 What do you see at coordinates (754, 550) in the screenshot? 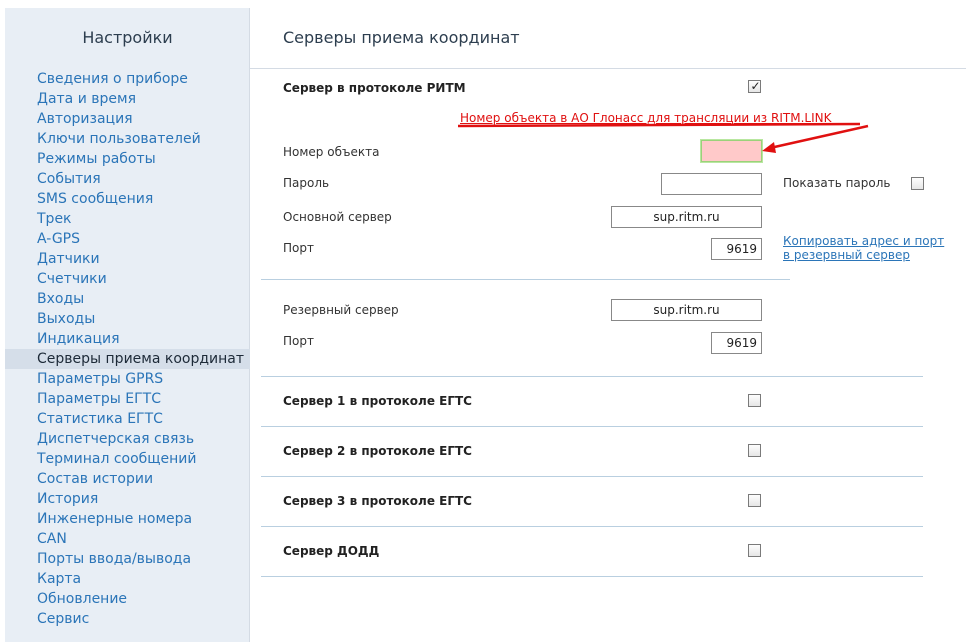
I see `dodd-server-checkbox` at bounding box center [754, 550].